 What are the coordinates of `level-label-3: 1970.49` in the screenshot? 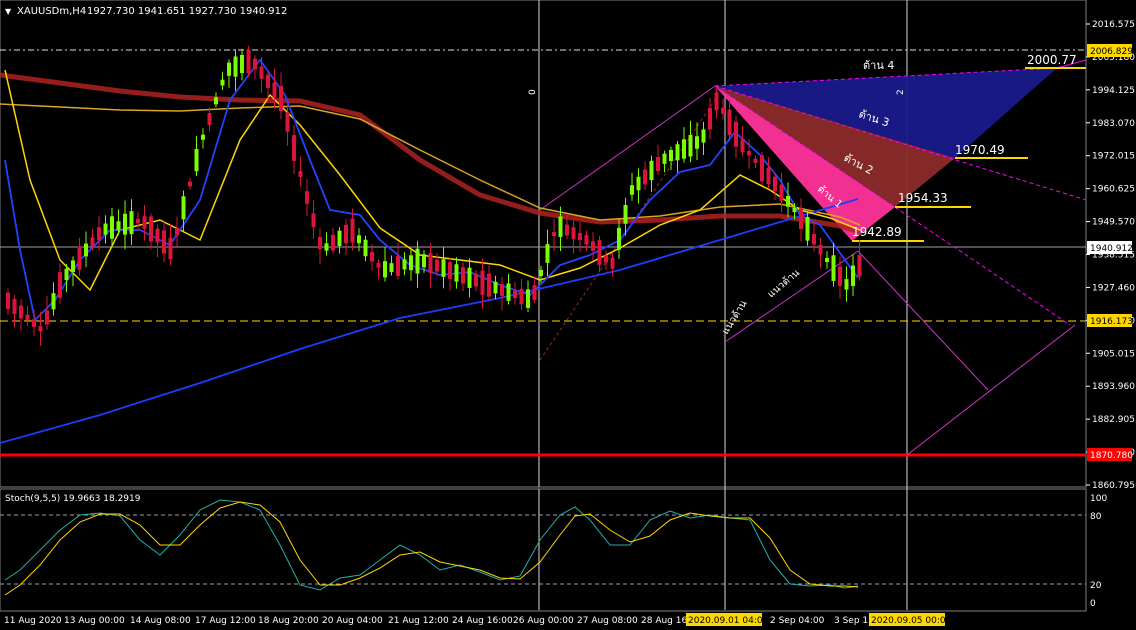 It's located at (980, 150).